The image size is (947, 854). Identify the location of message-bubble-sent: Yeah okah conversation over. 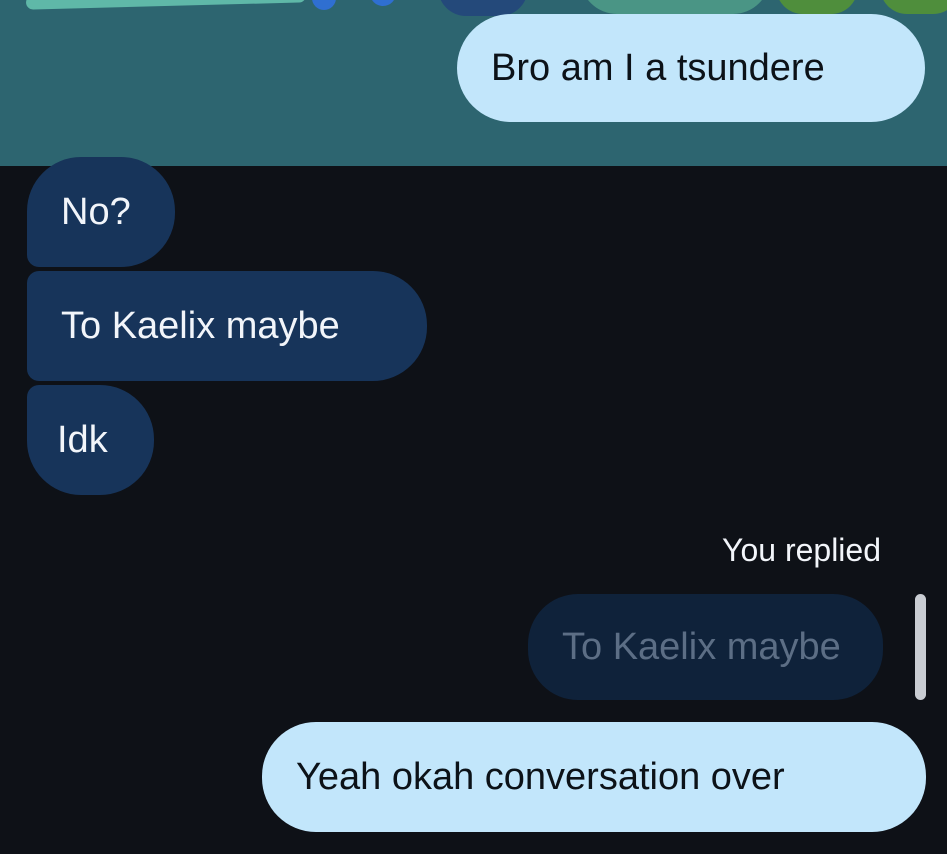
(594, 777).